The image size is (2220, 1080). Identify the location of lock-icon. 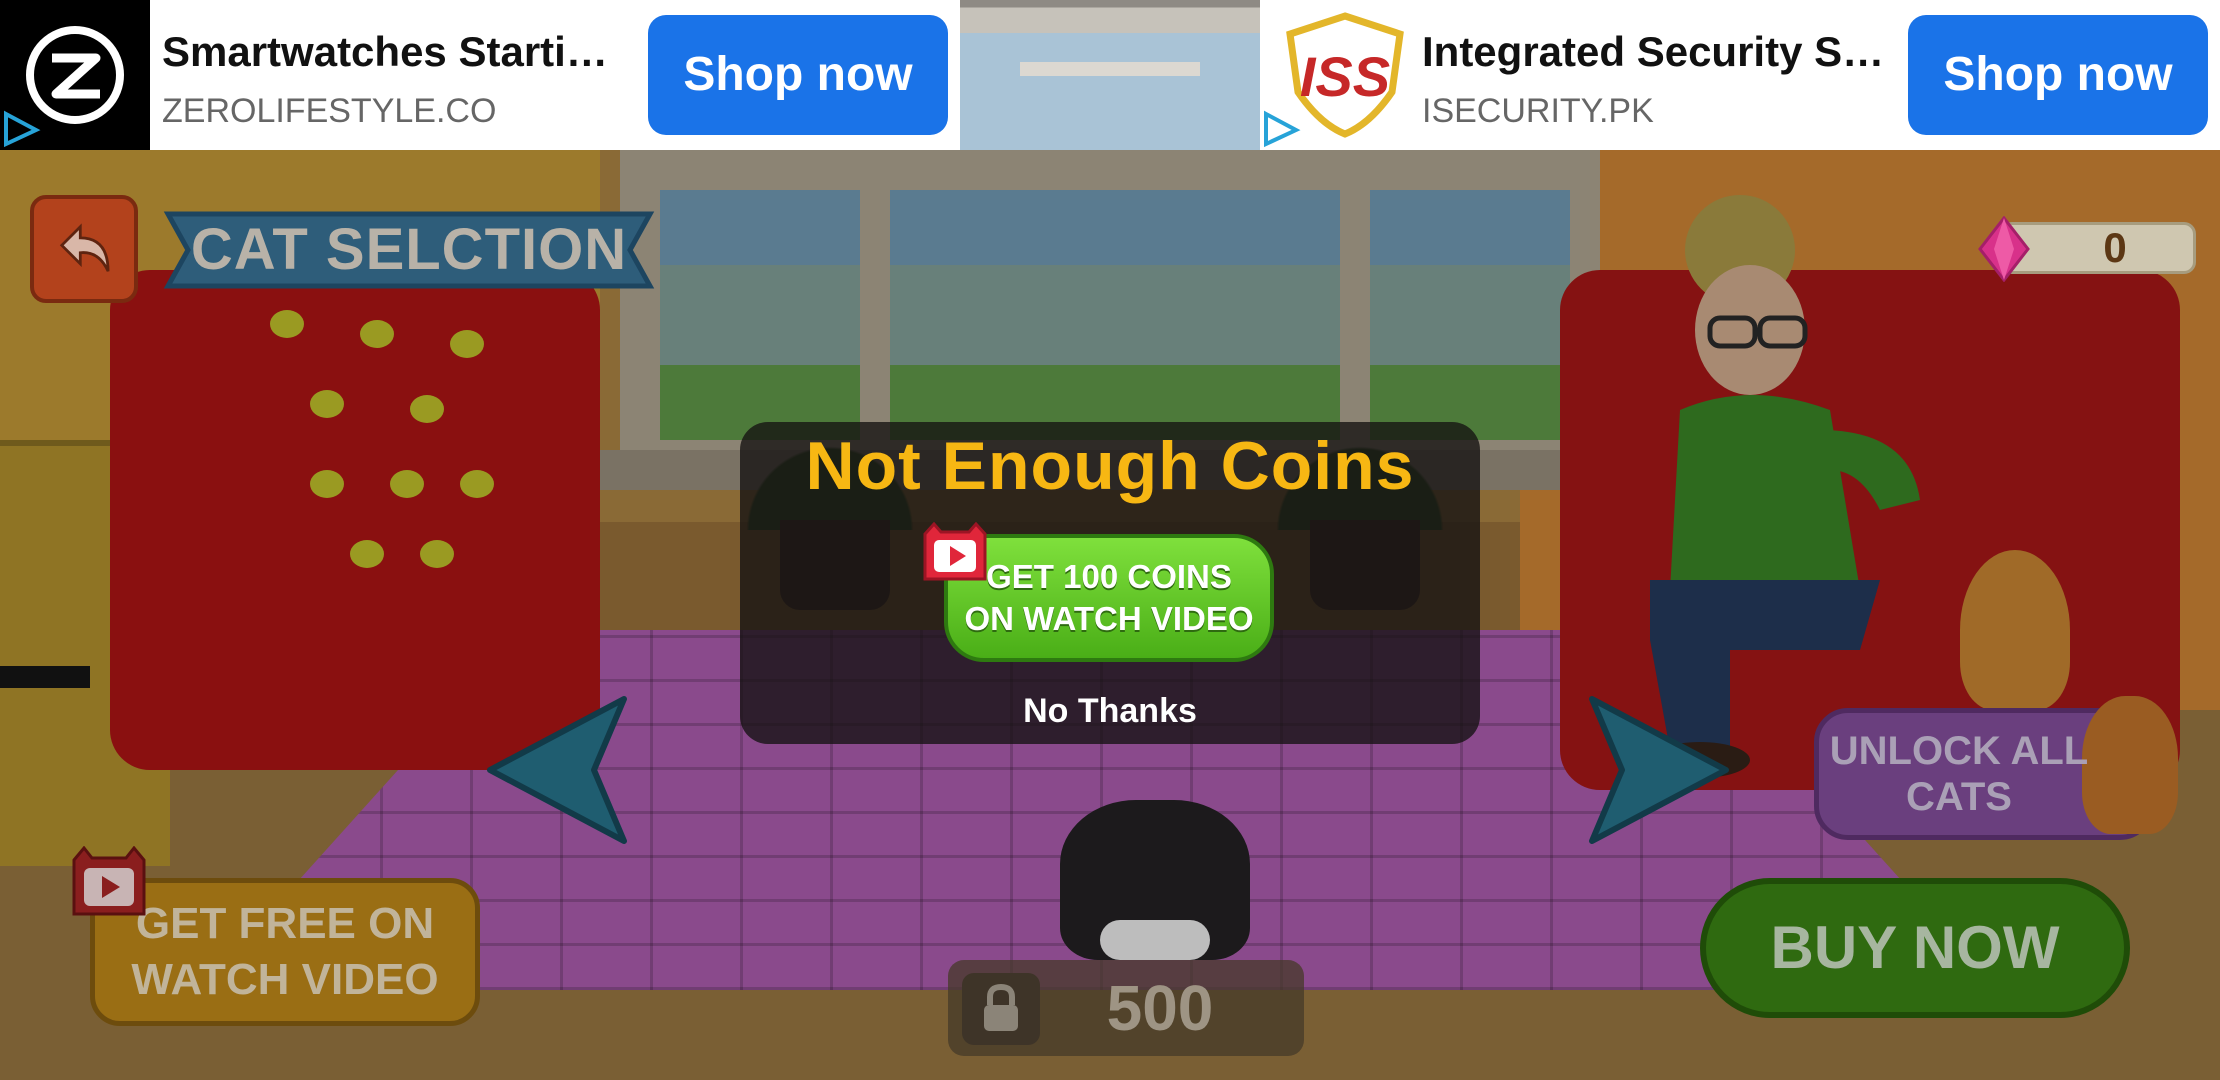
(1001, 1009).